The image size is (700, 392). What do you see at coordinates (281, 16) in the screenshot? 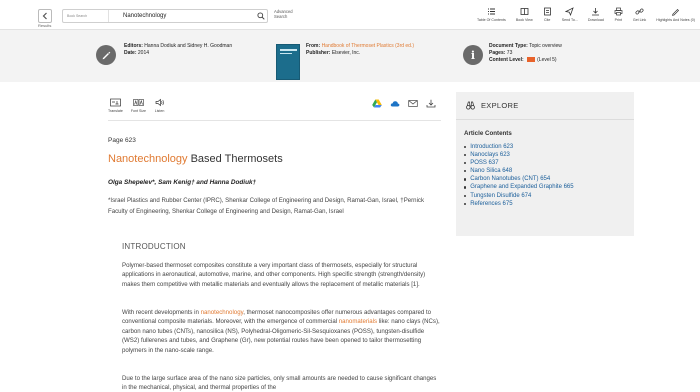
I see `advanced-search-line2: Search` at bounding box center [281, 16].